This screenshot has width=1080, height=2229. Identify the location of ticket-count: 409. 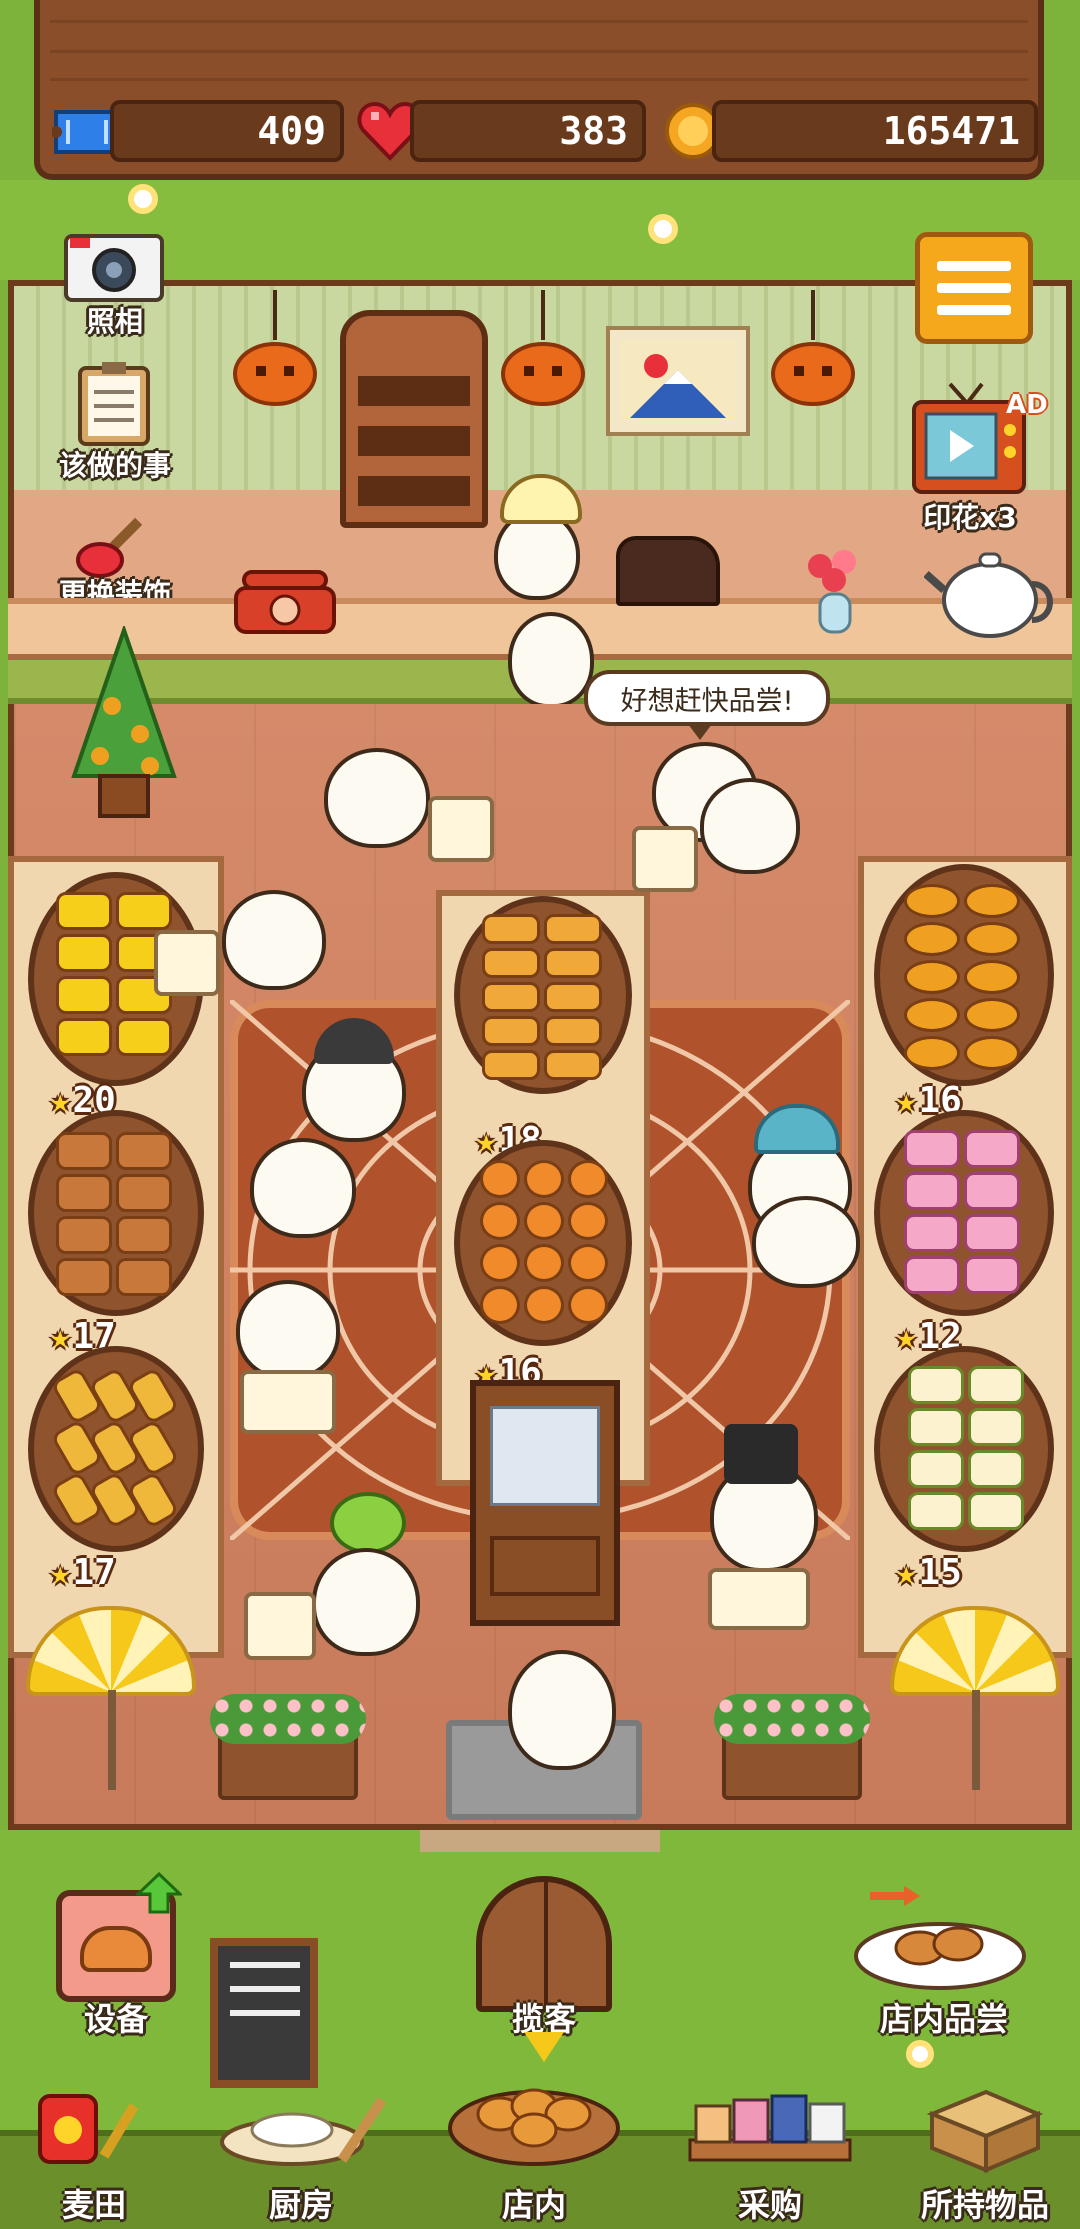
(227, 131).